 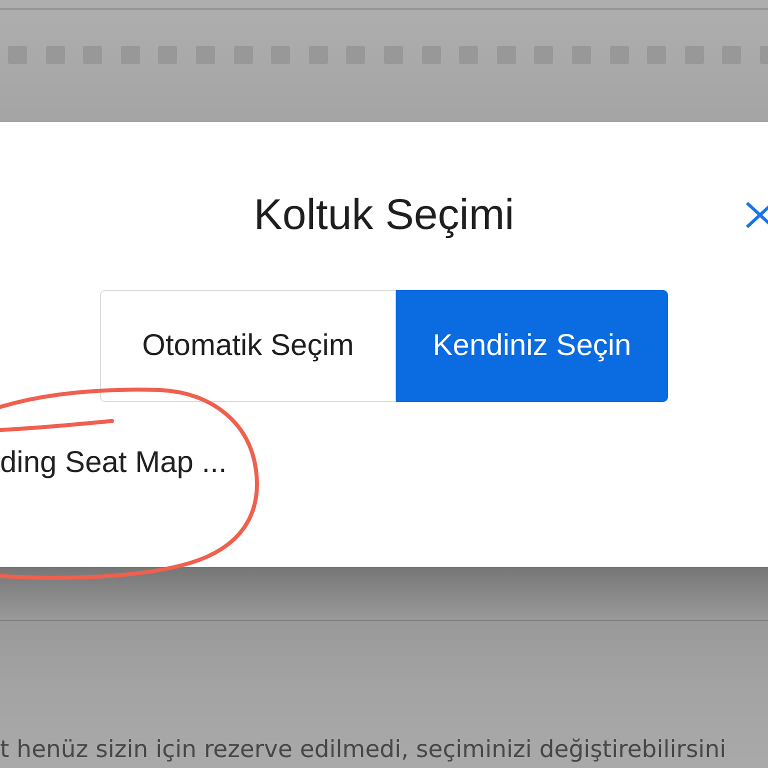 What do you see at coordinates (384, 215) in the screenshot?
I see `modal-title: Koltuk Seçimi` at bounding box center [384, 215].